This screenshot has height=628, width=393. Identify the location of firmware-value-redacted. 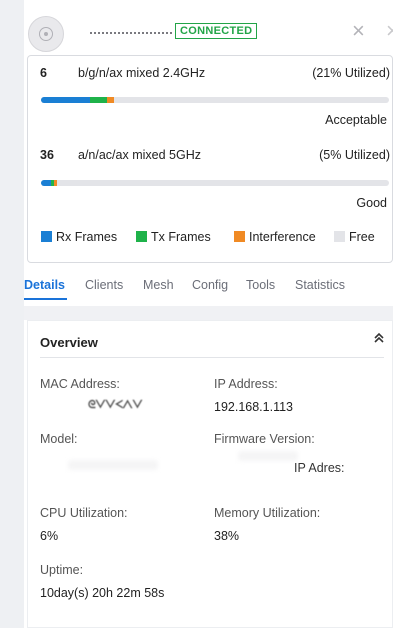
(268, 456).